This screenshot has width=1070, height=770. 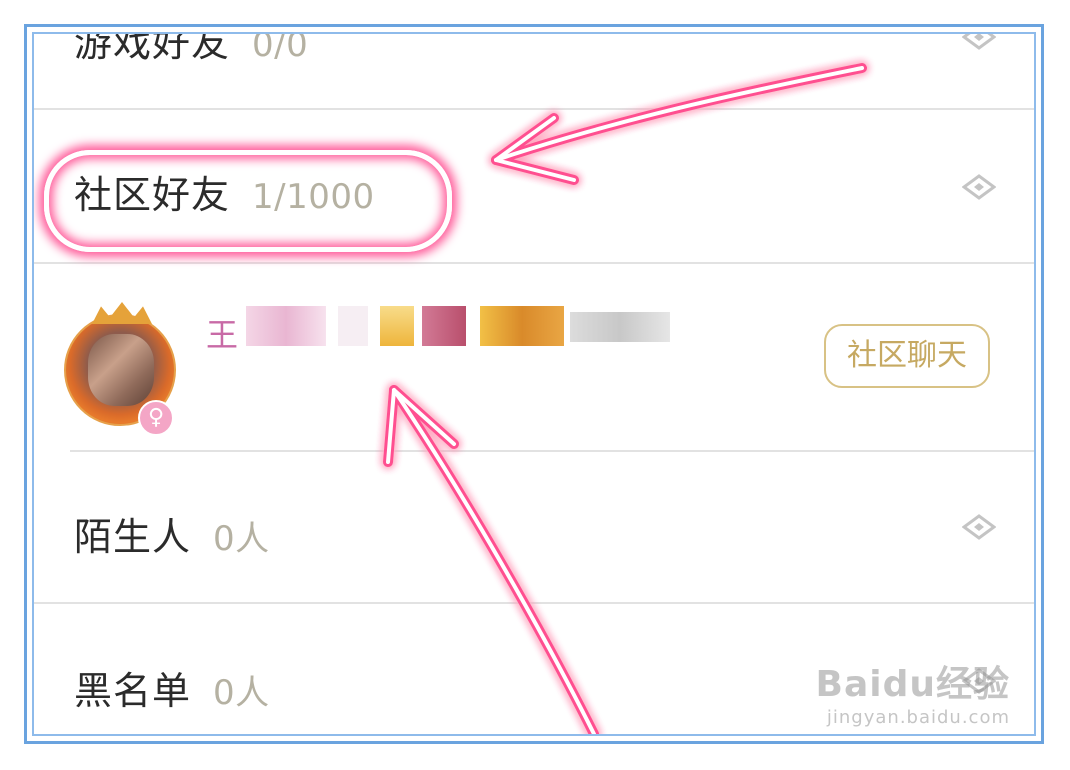 I want to click on baidu-jingyan-watermark: Baidu经验 jingyan.baidu.com, so click(x=913, y=691).